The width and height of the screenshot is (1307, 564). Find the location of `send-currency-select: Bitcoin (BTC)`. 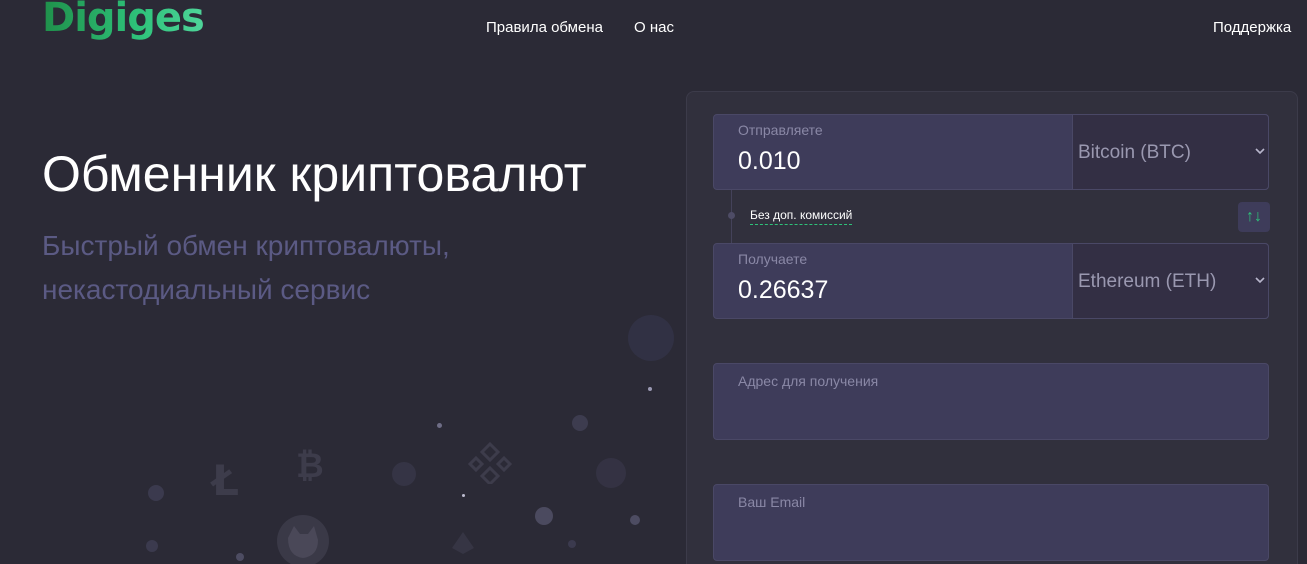

send-currency-select: Bitcoin (BTC) is located at coordinates (1170, 152).